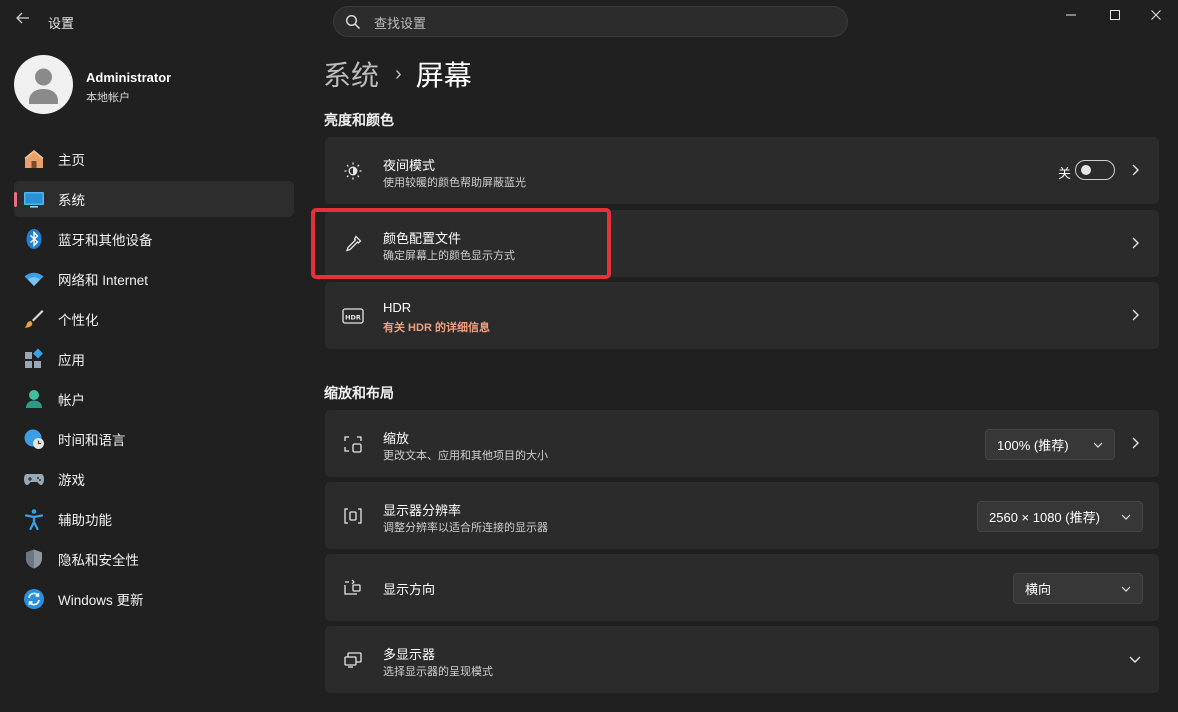 Image resolution: width=1178 pixels, height=712 pixels. I want to click on multi-display-title: 多显示器, so click(409, 654).